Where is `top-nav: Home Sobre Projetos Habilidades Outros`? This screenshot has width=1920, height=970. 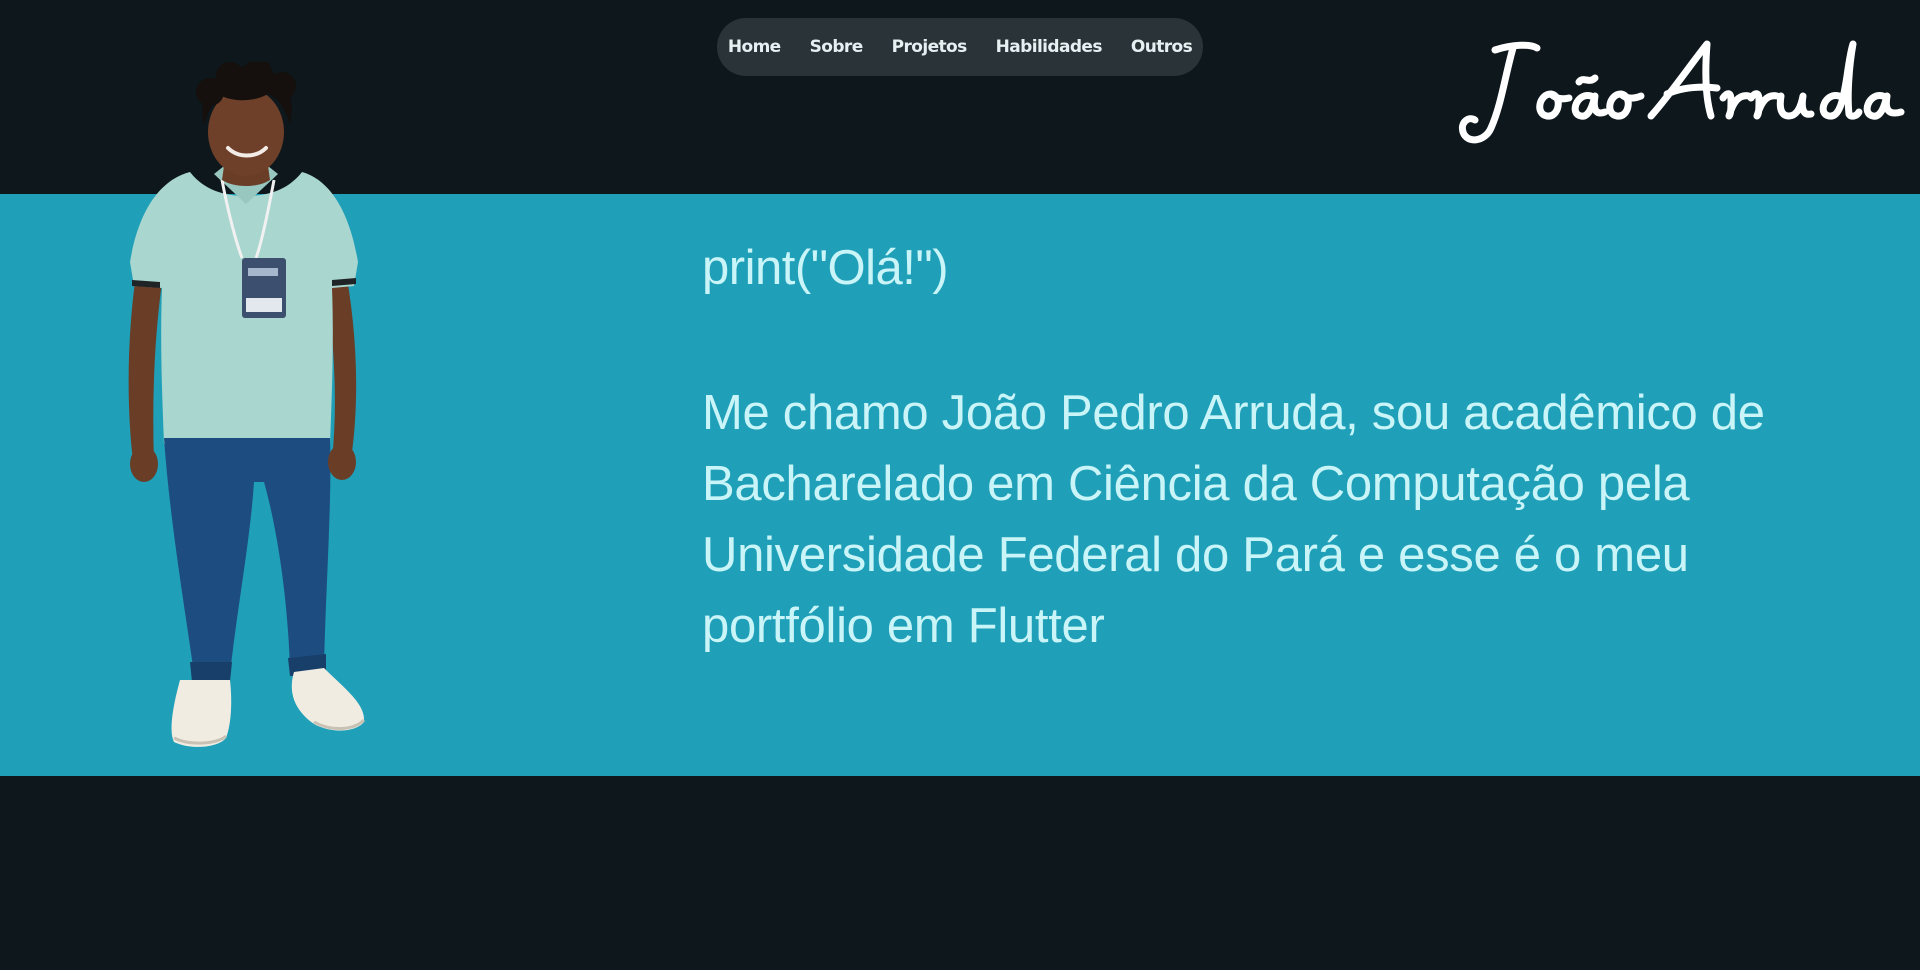
top-nav: Home Sobre Projetos Habilidades Outros is located at coordinates (960, 47).